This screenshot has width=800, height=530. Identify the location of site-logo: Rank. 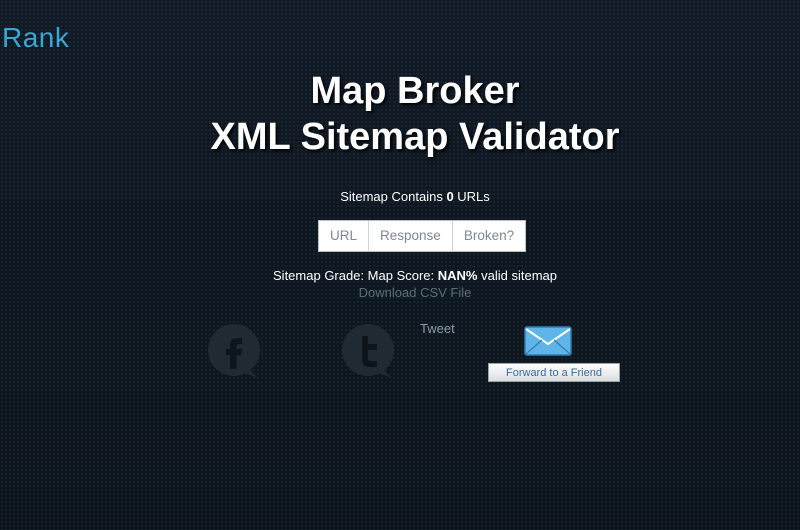
(35, 38).